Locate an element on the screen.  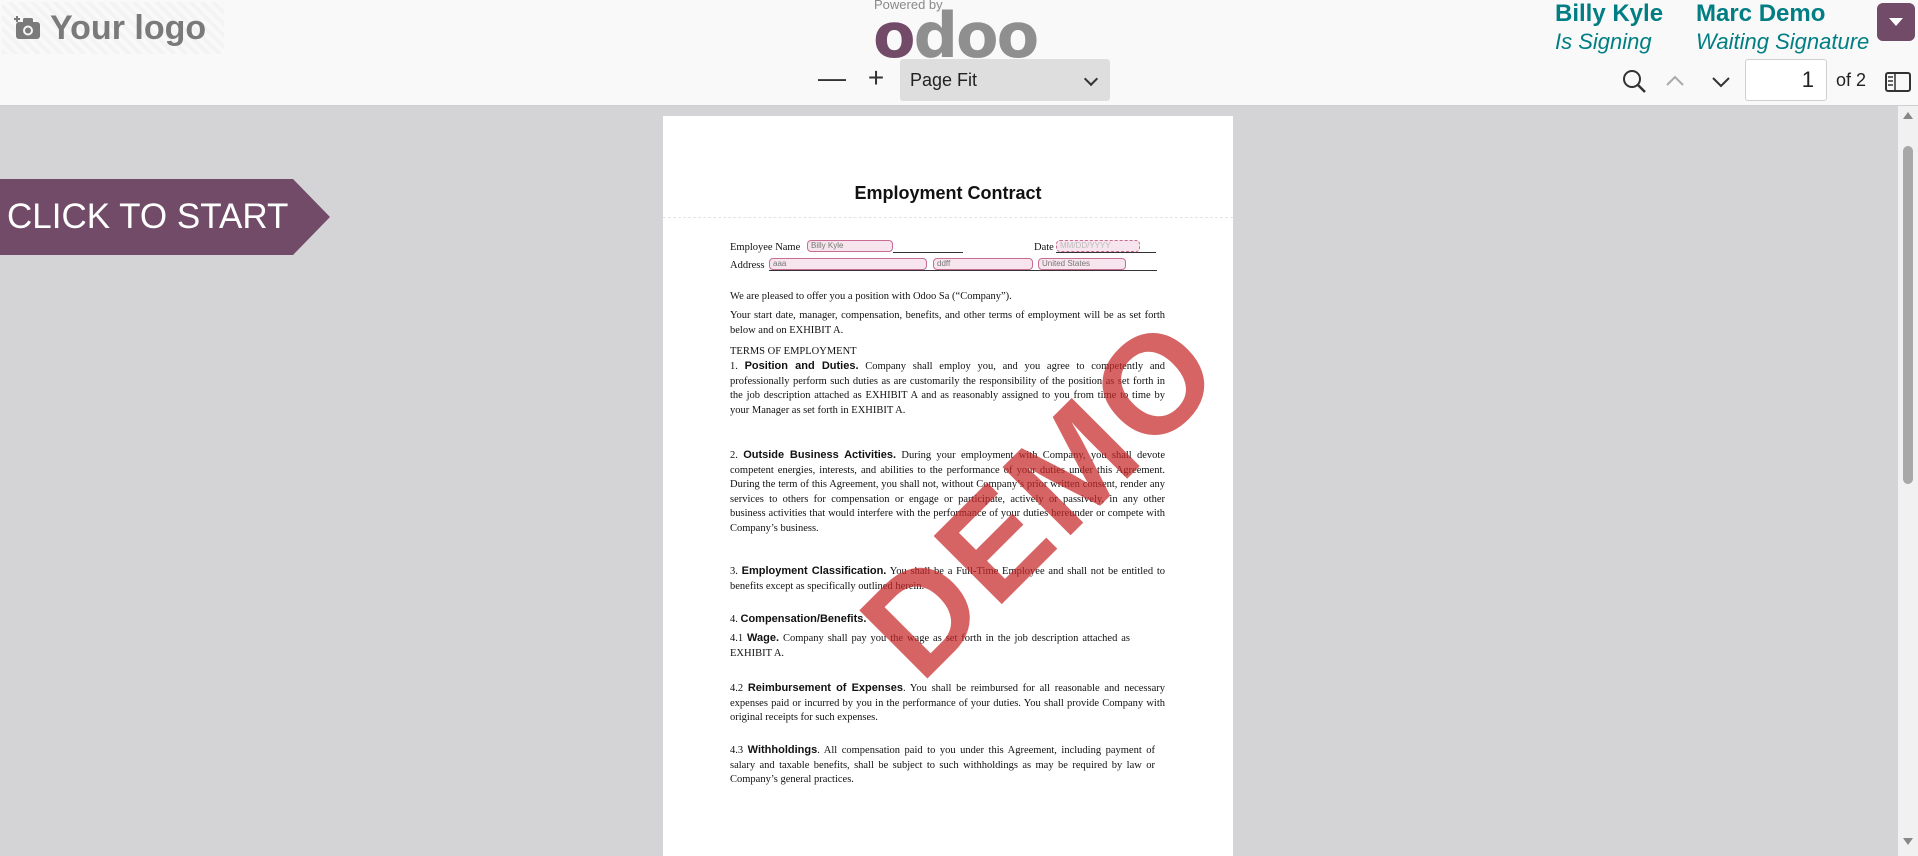
section-title: Outside Business Activities. is located at coordinates (820, 455).